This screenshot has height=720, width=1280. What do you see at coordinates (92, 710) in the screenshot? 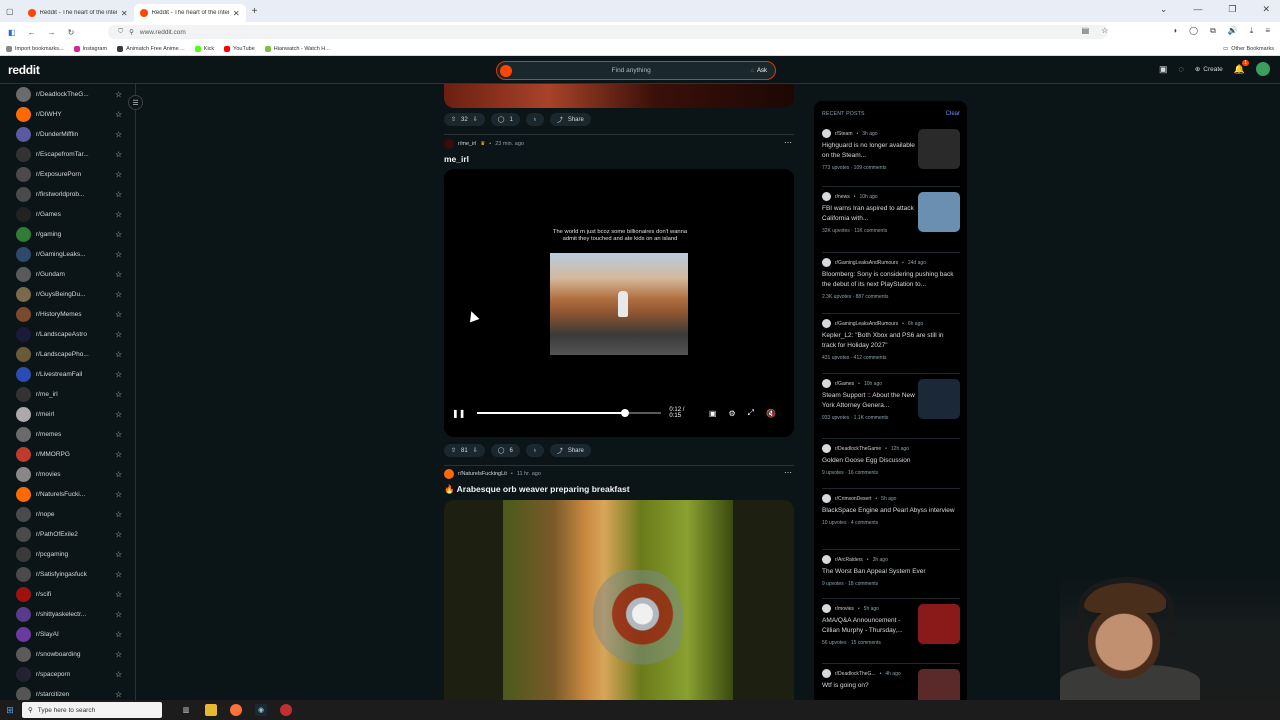
I see `taskbar-search-input: ⚲ Type here to search` at bounding box center [92, 710].